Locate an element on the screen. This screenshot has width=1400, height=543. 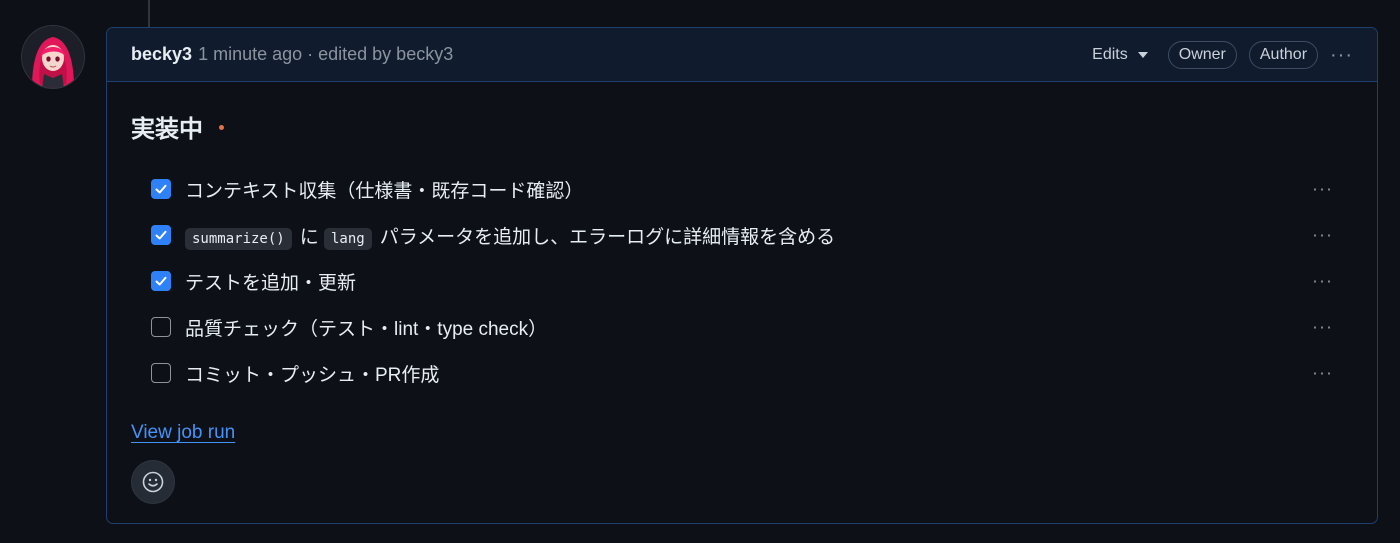
task-text-segment: コンテキスト収集（仕様書・既存コード確認） is located at coordinates (384, 191).